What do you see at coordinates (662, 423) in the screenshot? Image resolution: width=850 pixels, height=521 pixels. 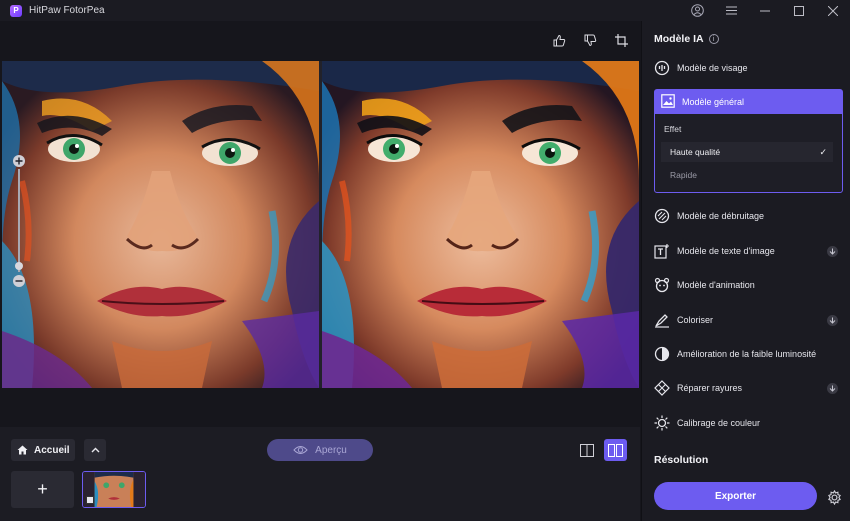 I see `color-calibration-icon` at bounding box center [662, 423].